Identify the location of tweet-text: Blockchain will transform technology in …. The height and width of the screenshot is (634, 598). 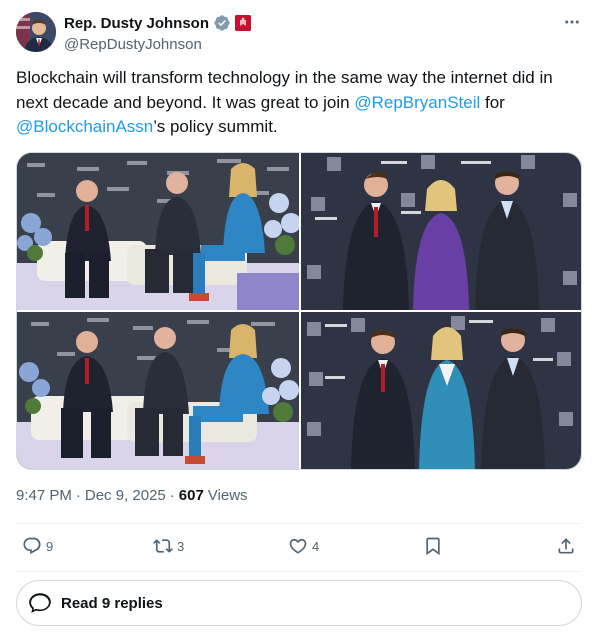
(299, 103).